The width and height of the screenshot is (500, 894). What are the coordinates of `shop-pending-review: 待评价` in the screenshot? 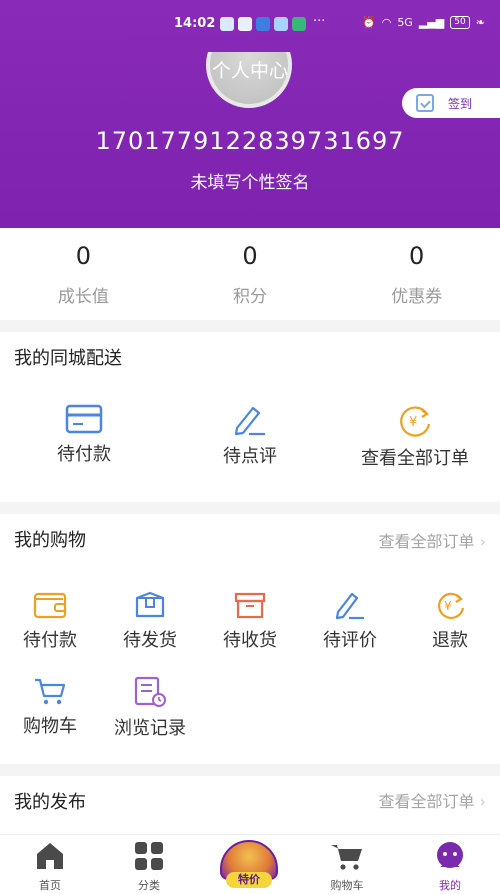 It's located at (350, 621).